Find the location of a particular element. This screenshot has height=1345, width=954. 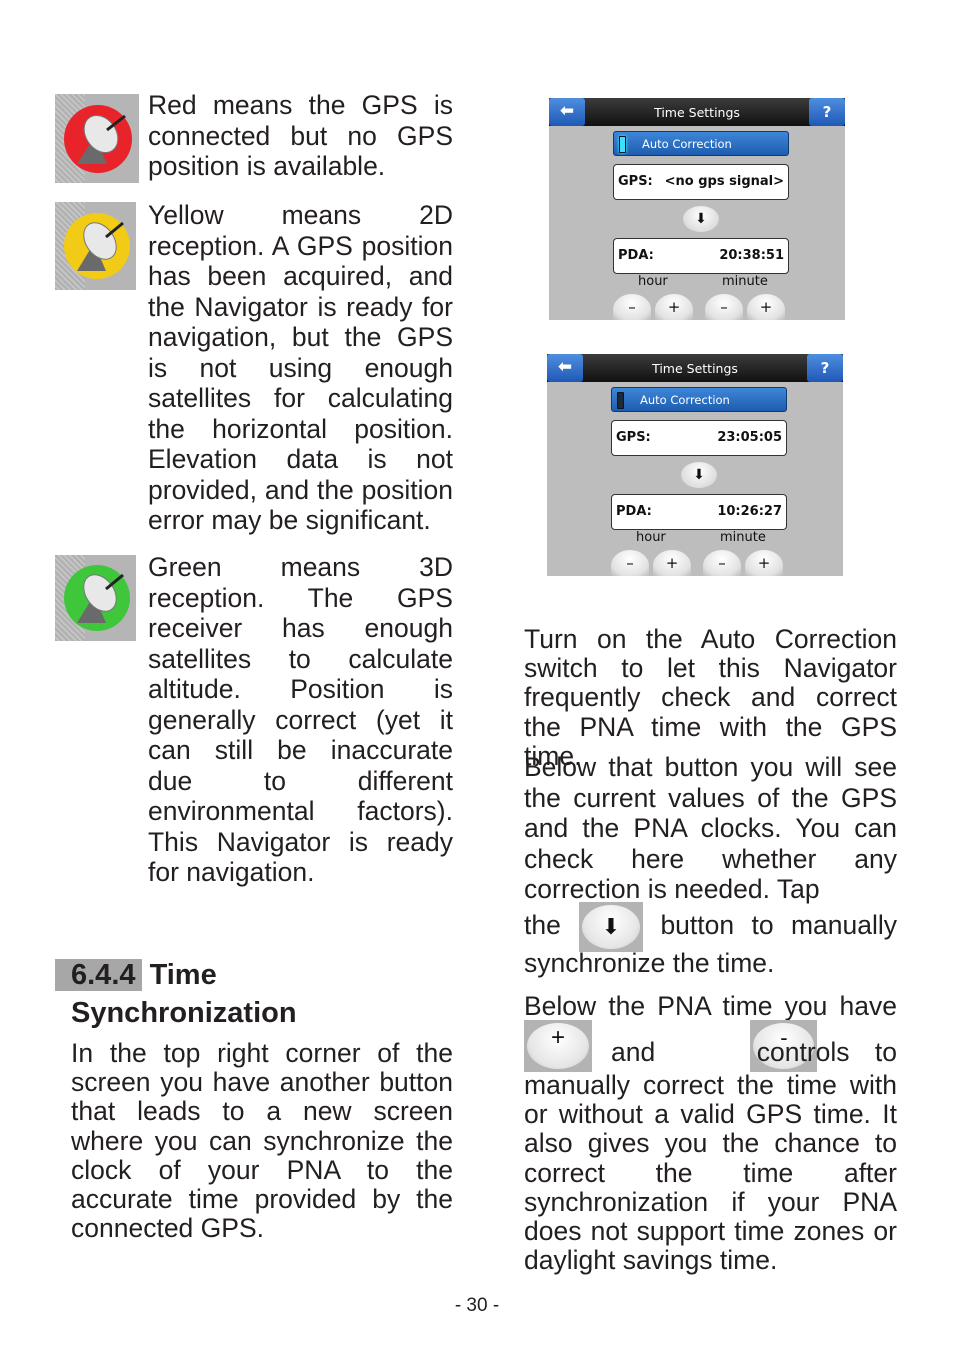

pda-value: 10:26:27 is located at coordinates (749, 511).